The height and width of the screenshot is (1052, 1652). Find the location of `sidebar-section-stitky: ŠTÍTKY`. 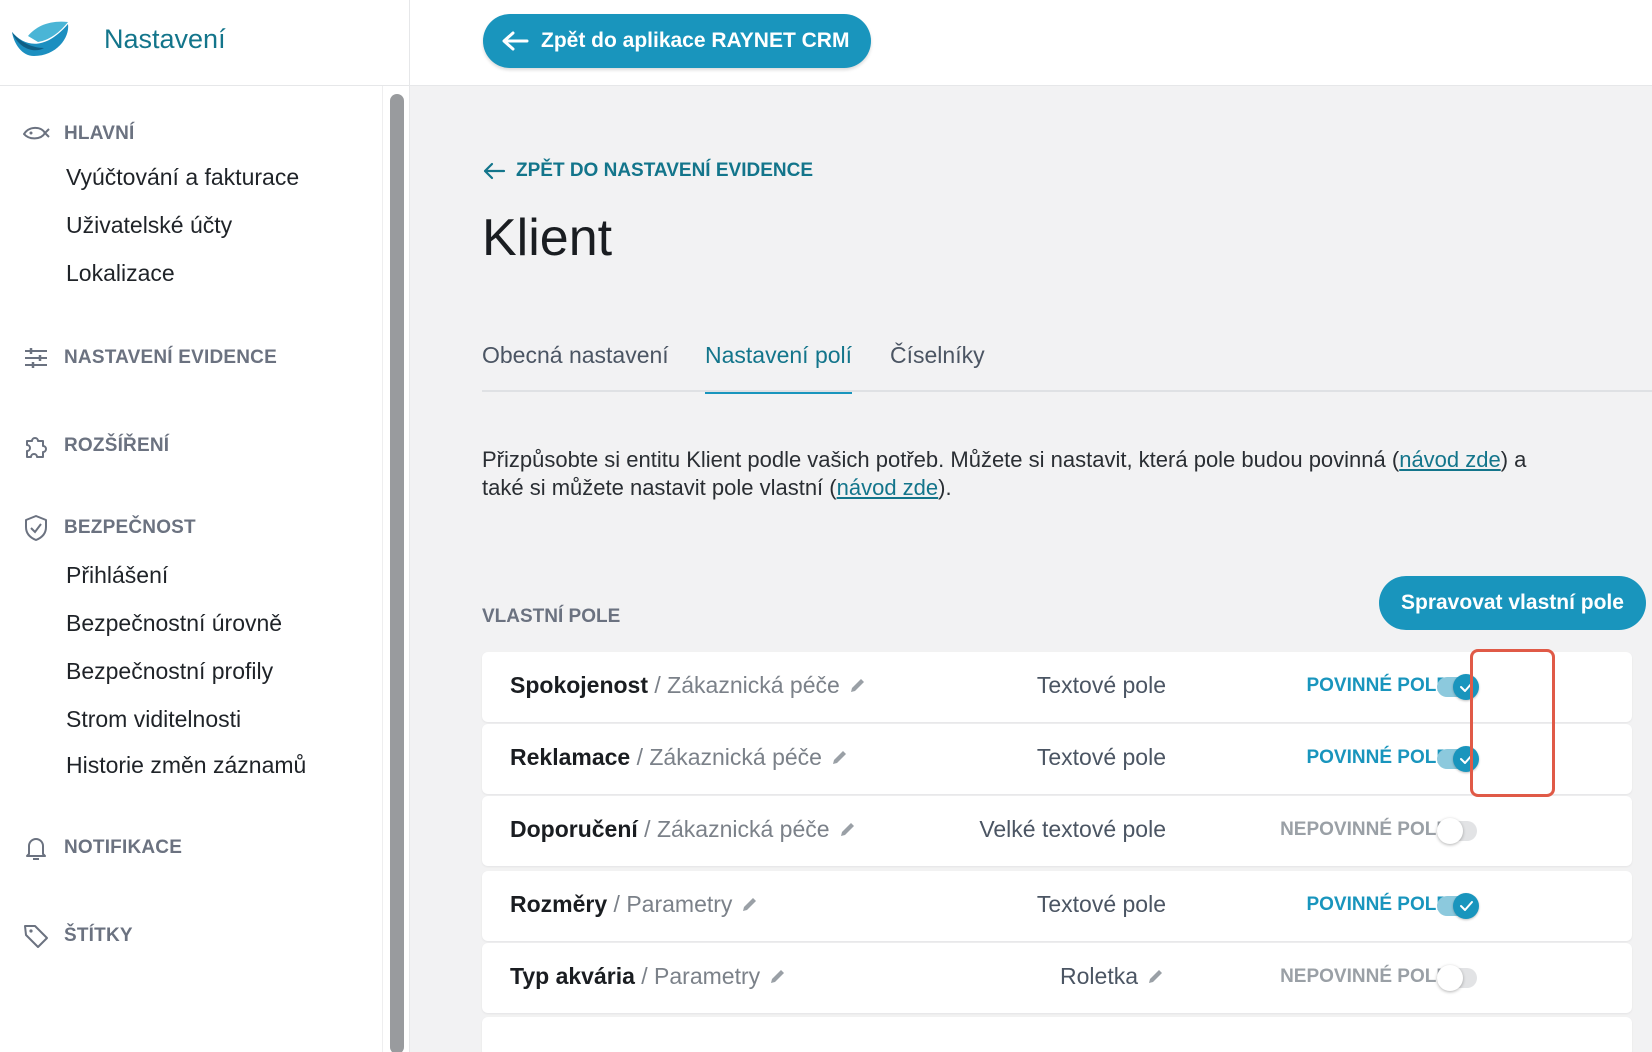

sidebar-section-stitky: ŠTÍTKY is located at coordinates (76, 936).